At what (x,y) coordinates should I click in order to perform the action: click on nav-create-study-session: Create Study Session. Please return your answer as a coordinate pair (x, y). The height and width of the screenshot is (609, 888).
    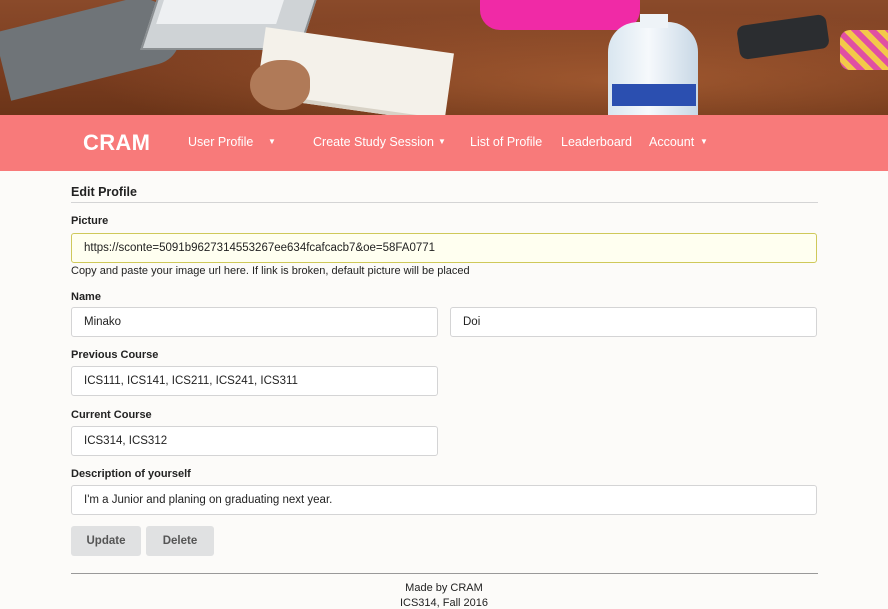
    Looking at the image, I should click on (373, 142).